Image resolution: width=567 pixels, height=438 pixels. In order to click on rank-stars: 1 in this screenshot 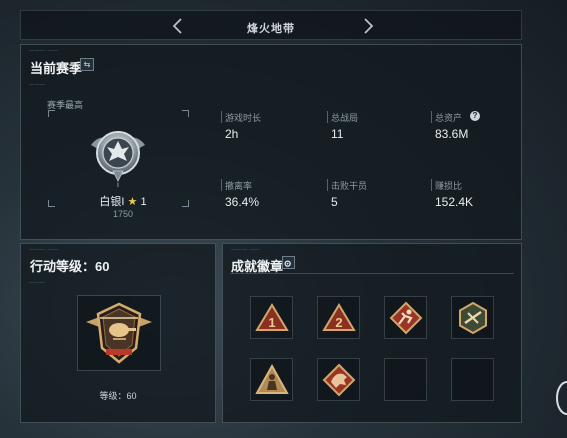, I will do `click(143, 202)`.